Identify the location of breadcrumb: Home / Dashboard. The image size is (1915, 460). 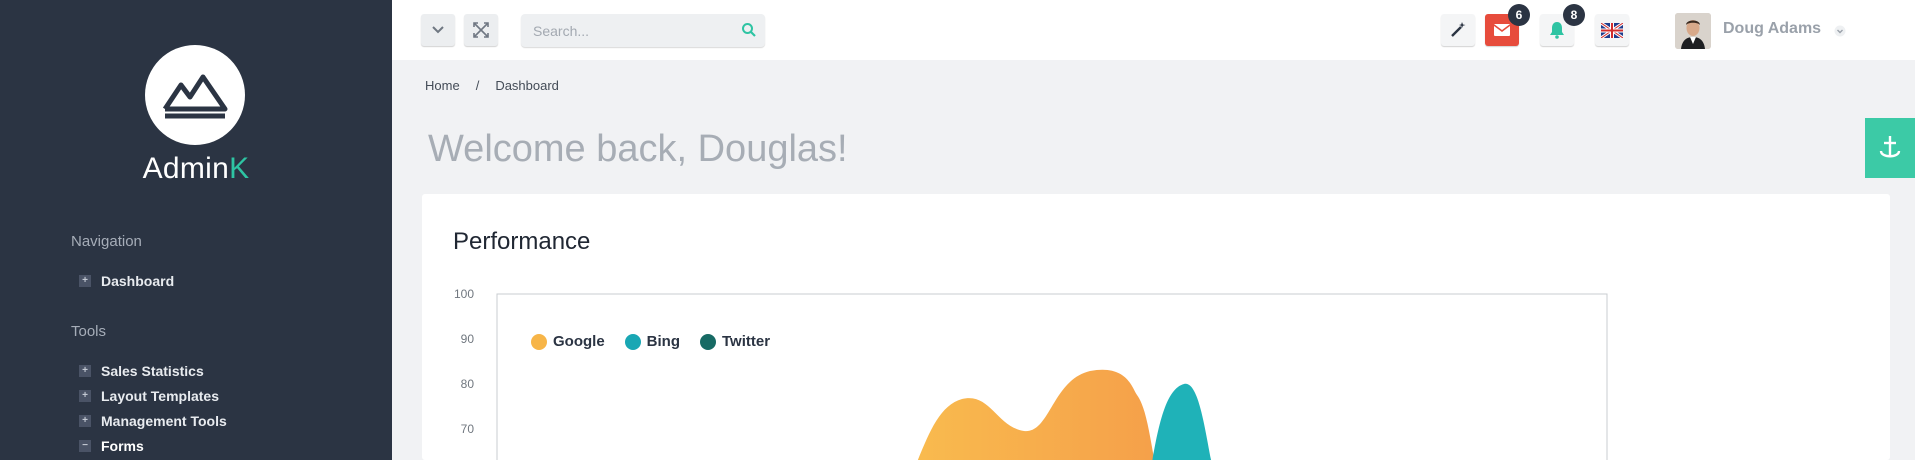
(492, 85).